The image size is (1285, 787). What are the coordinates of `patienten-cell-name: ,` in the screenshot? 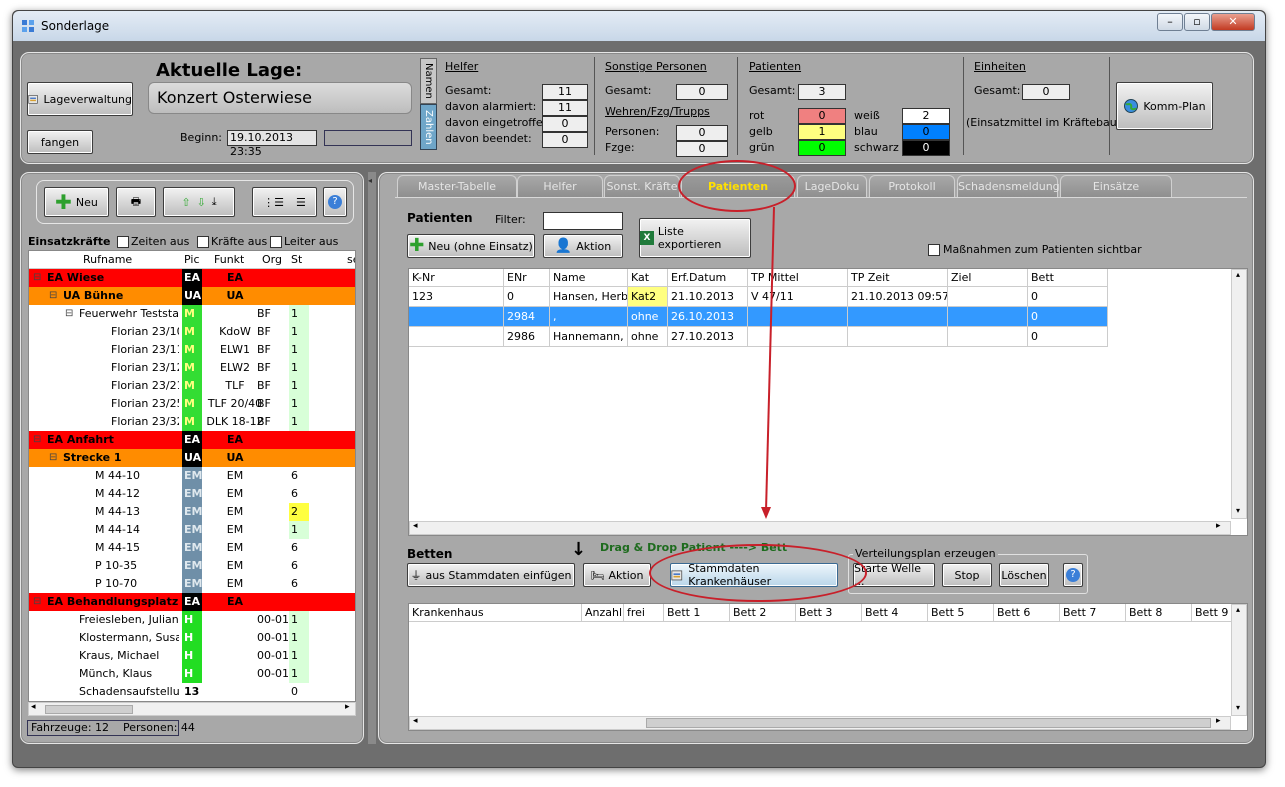 It's located at (589, 317).